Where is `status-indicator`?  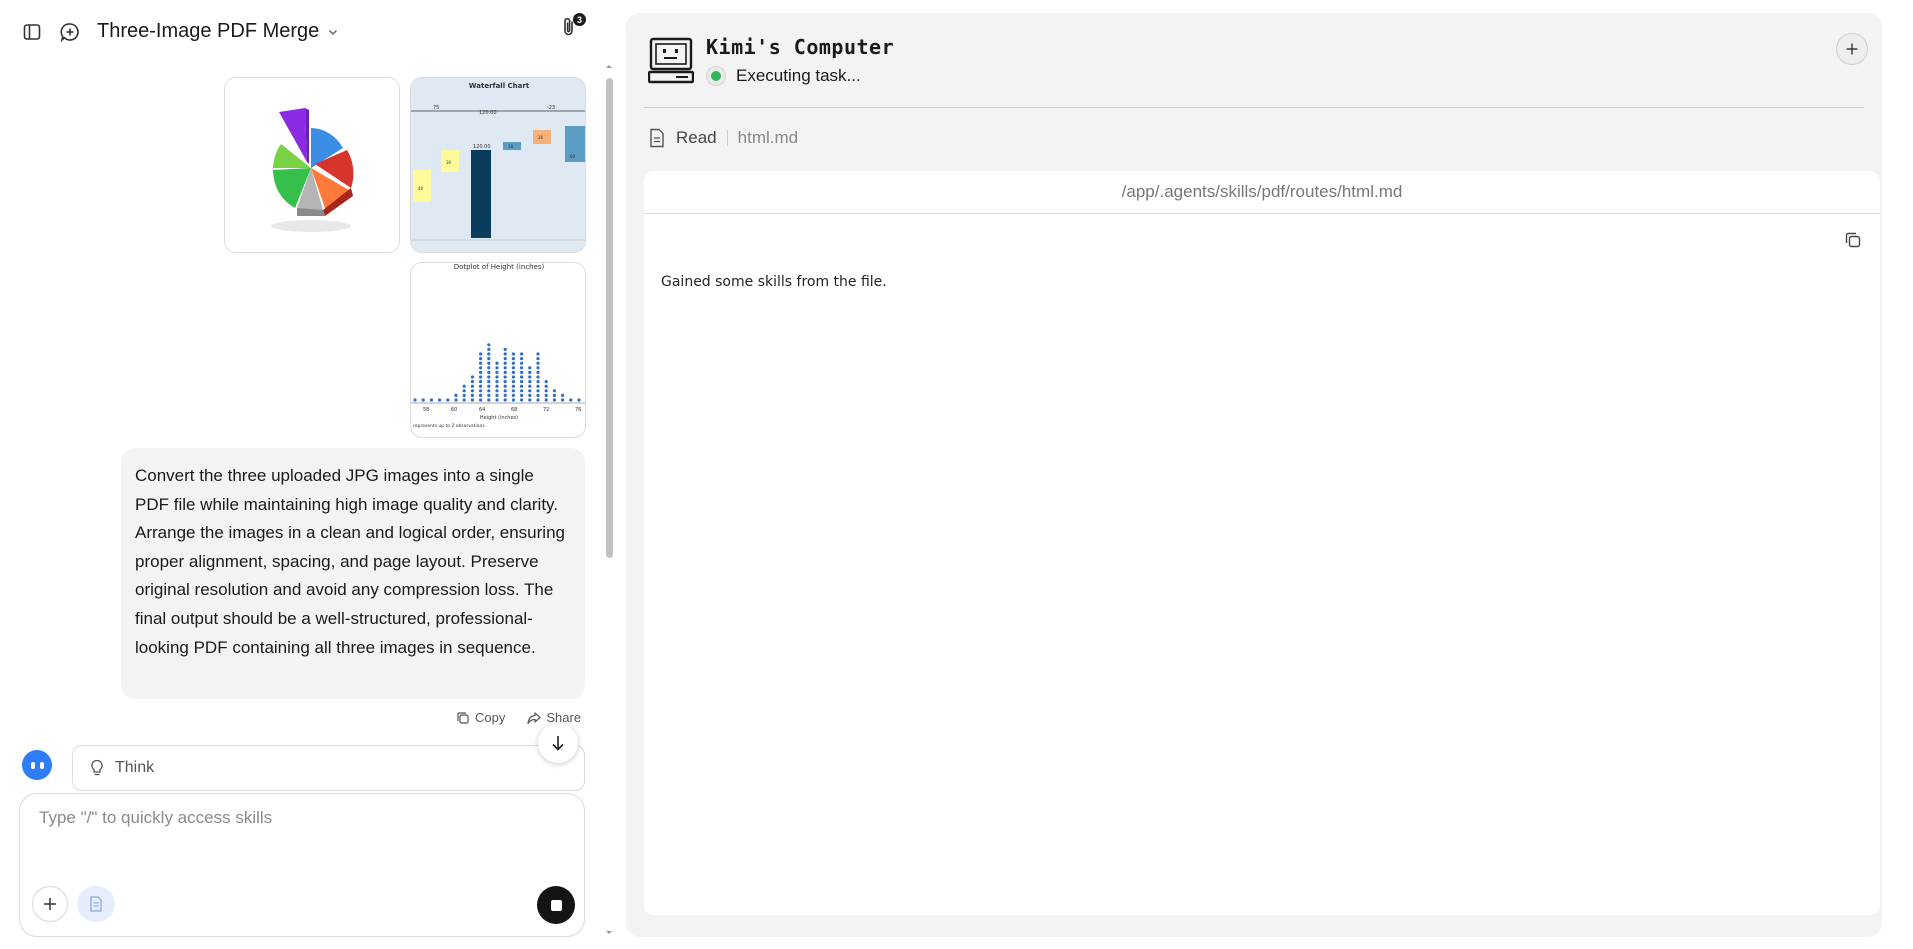
status-indicator is located at coordinates (716, 76).